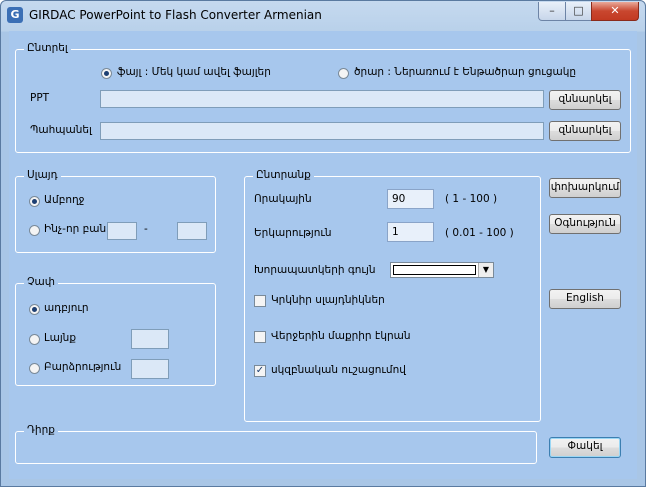  What do you see at coordinates (410, 199) in the screenshot?
I see `quality-input: 90` at bounding box center [410, 199].